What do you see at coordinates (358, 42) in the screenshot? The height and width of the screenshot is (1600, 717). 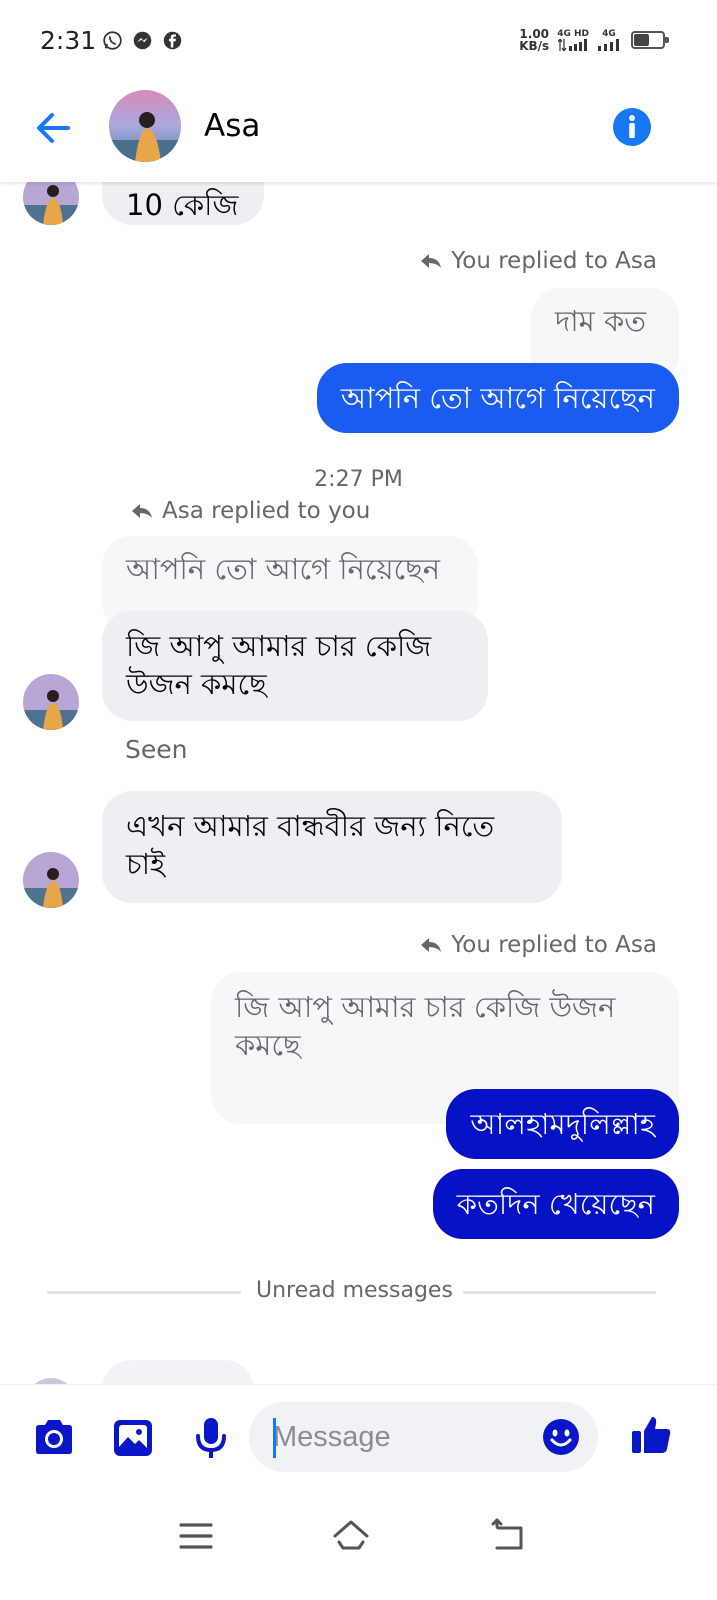 I see `status-bar: 2:31 1.00 KB/s 4G HD 4G` at bounding box center [358, 42].